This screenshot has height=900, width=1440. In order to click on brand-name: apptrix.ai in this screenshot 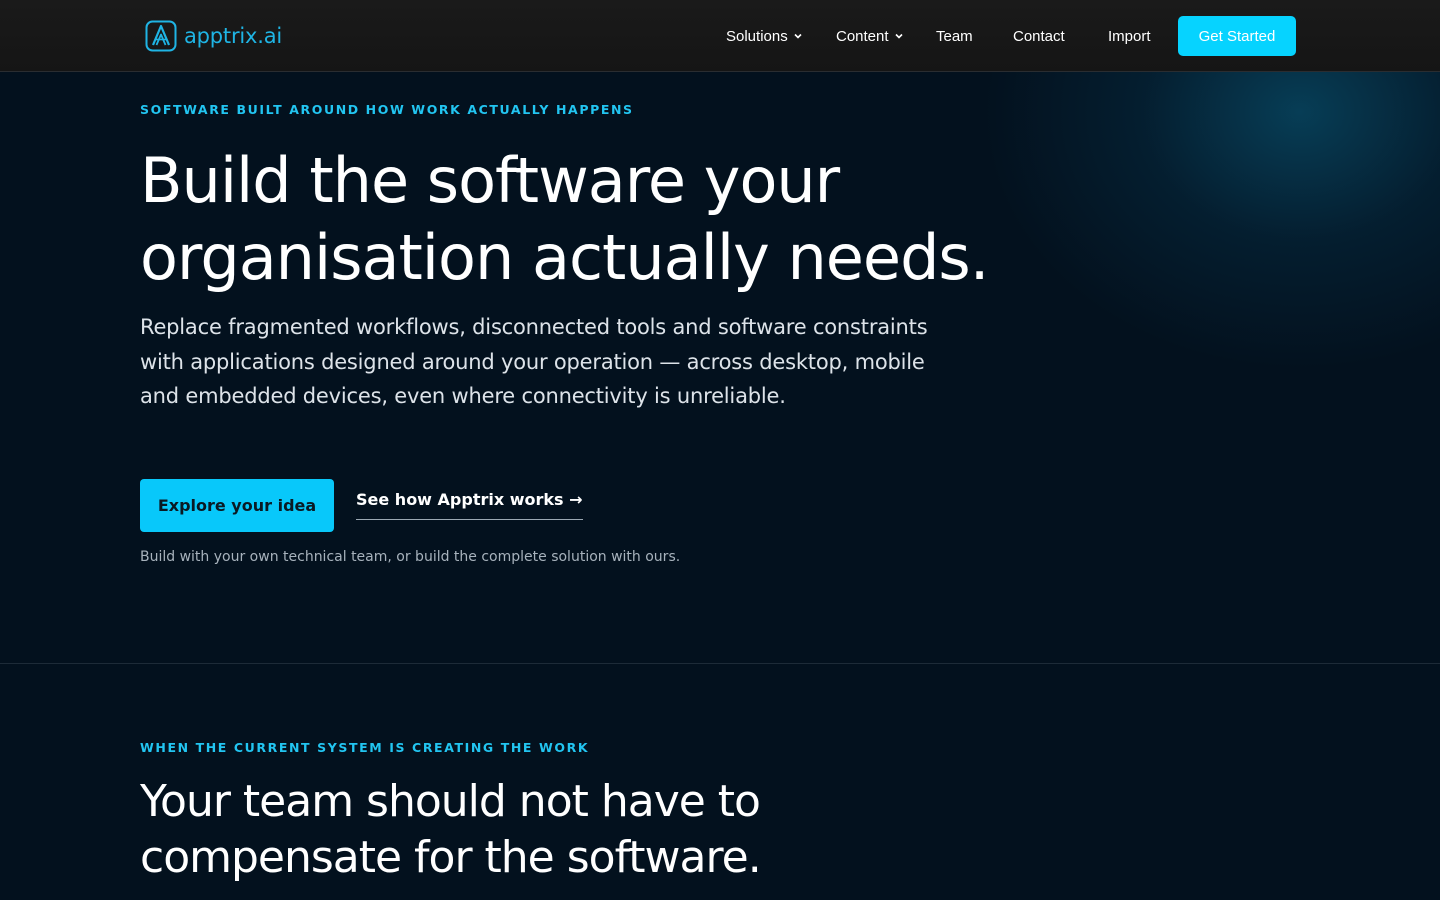, I will do `click(233, 36)`.